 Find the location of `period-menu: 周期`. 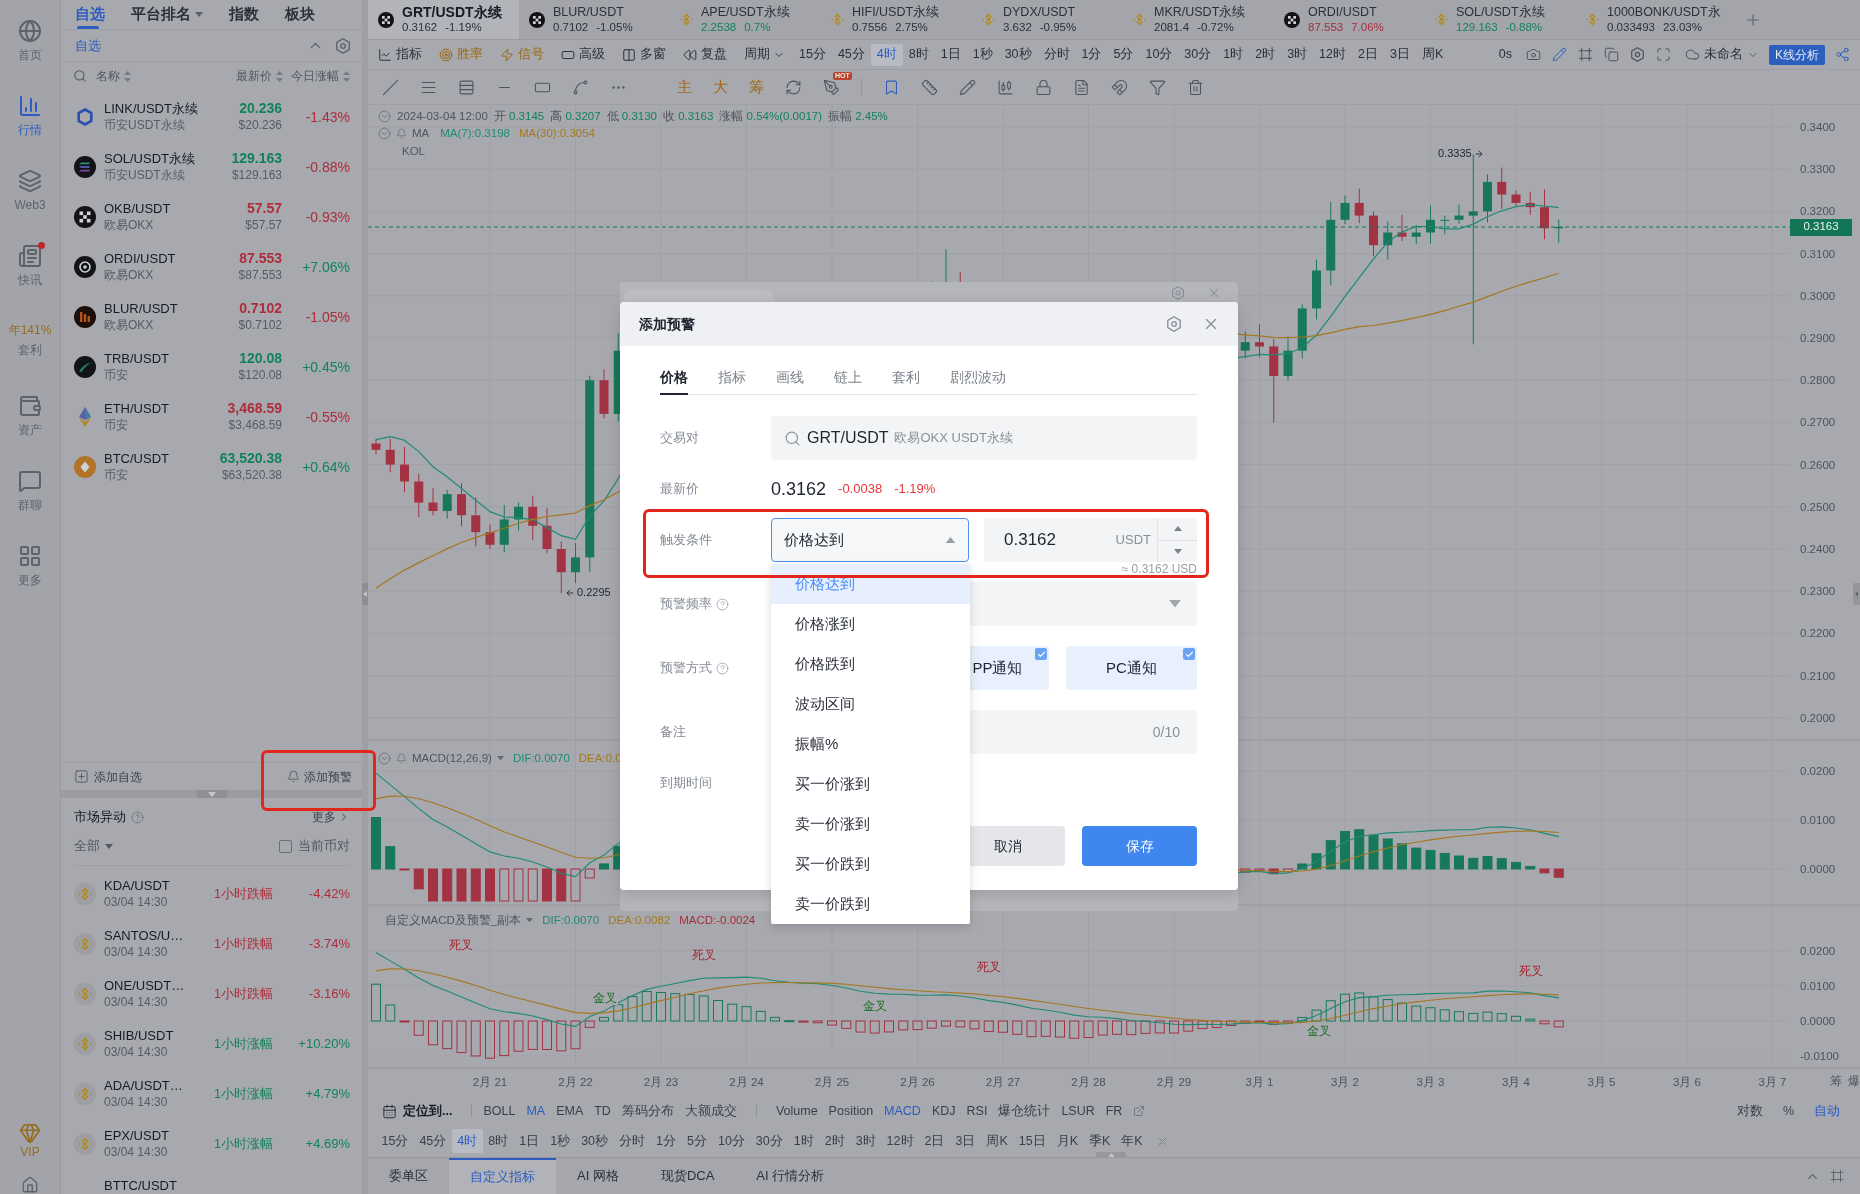

period-menu: 周期 is located at coordinates (764, 54).